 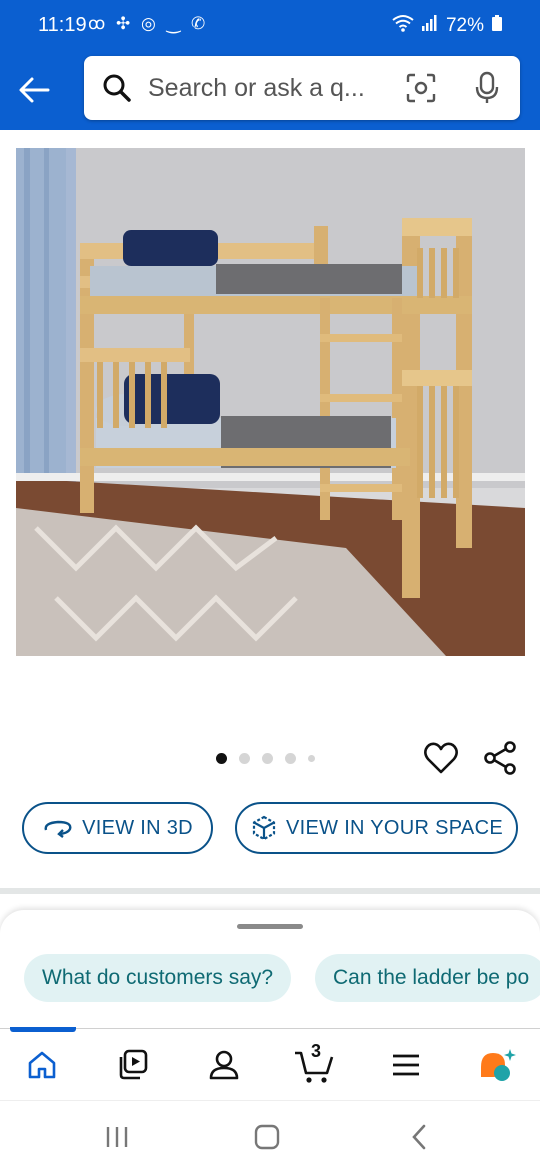 I want to click on nav-menu, so click(x=406, y=1065).